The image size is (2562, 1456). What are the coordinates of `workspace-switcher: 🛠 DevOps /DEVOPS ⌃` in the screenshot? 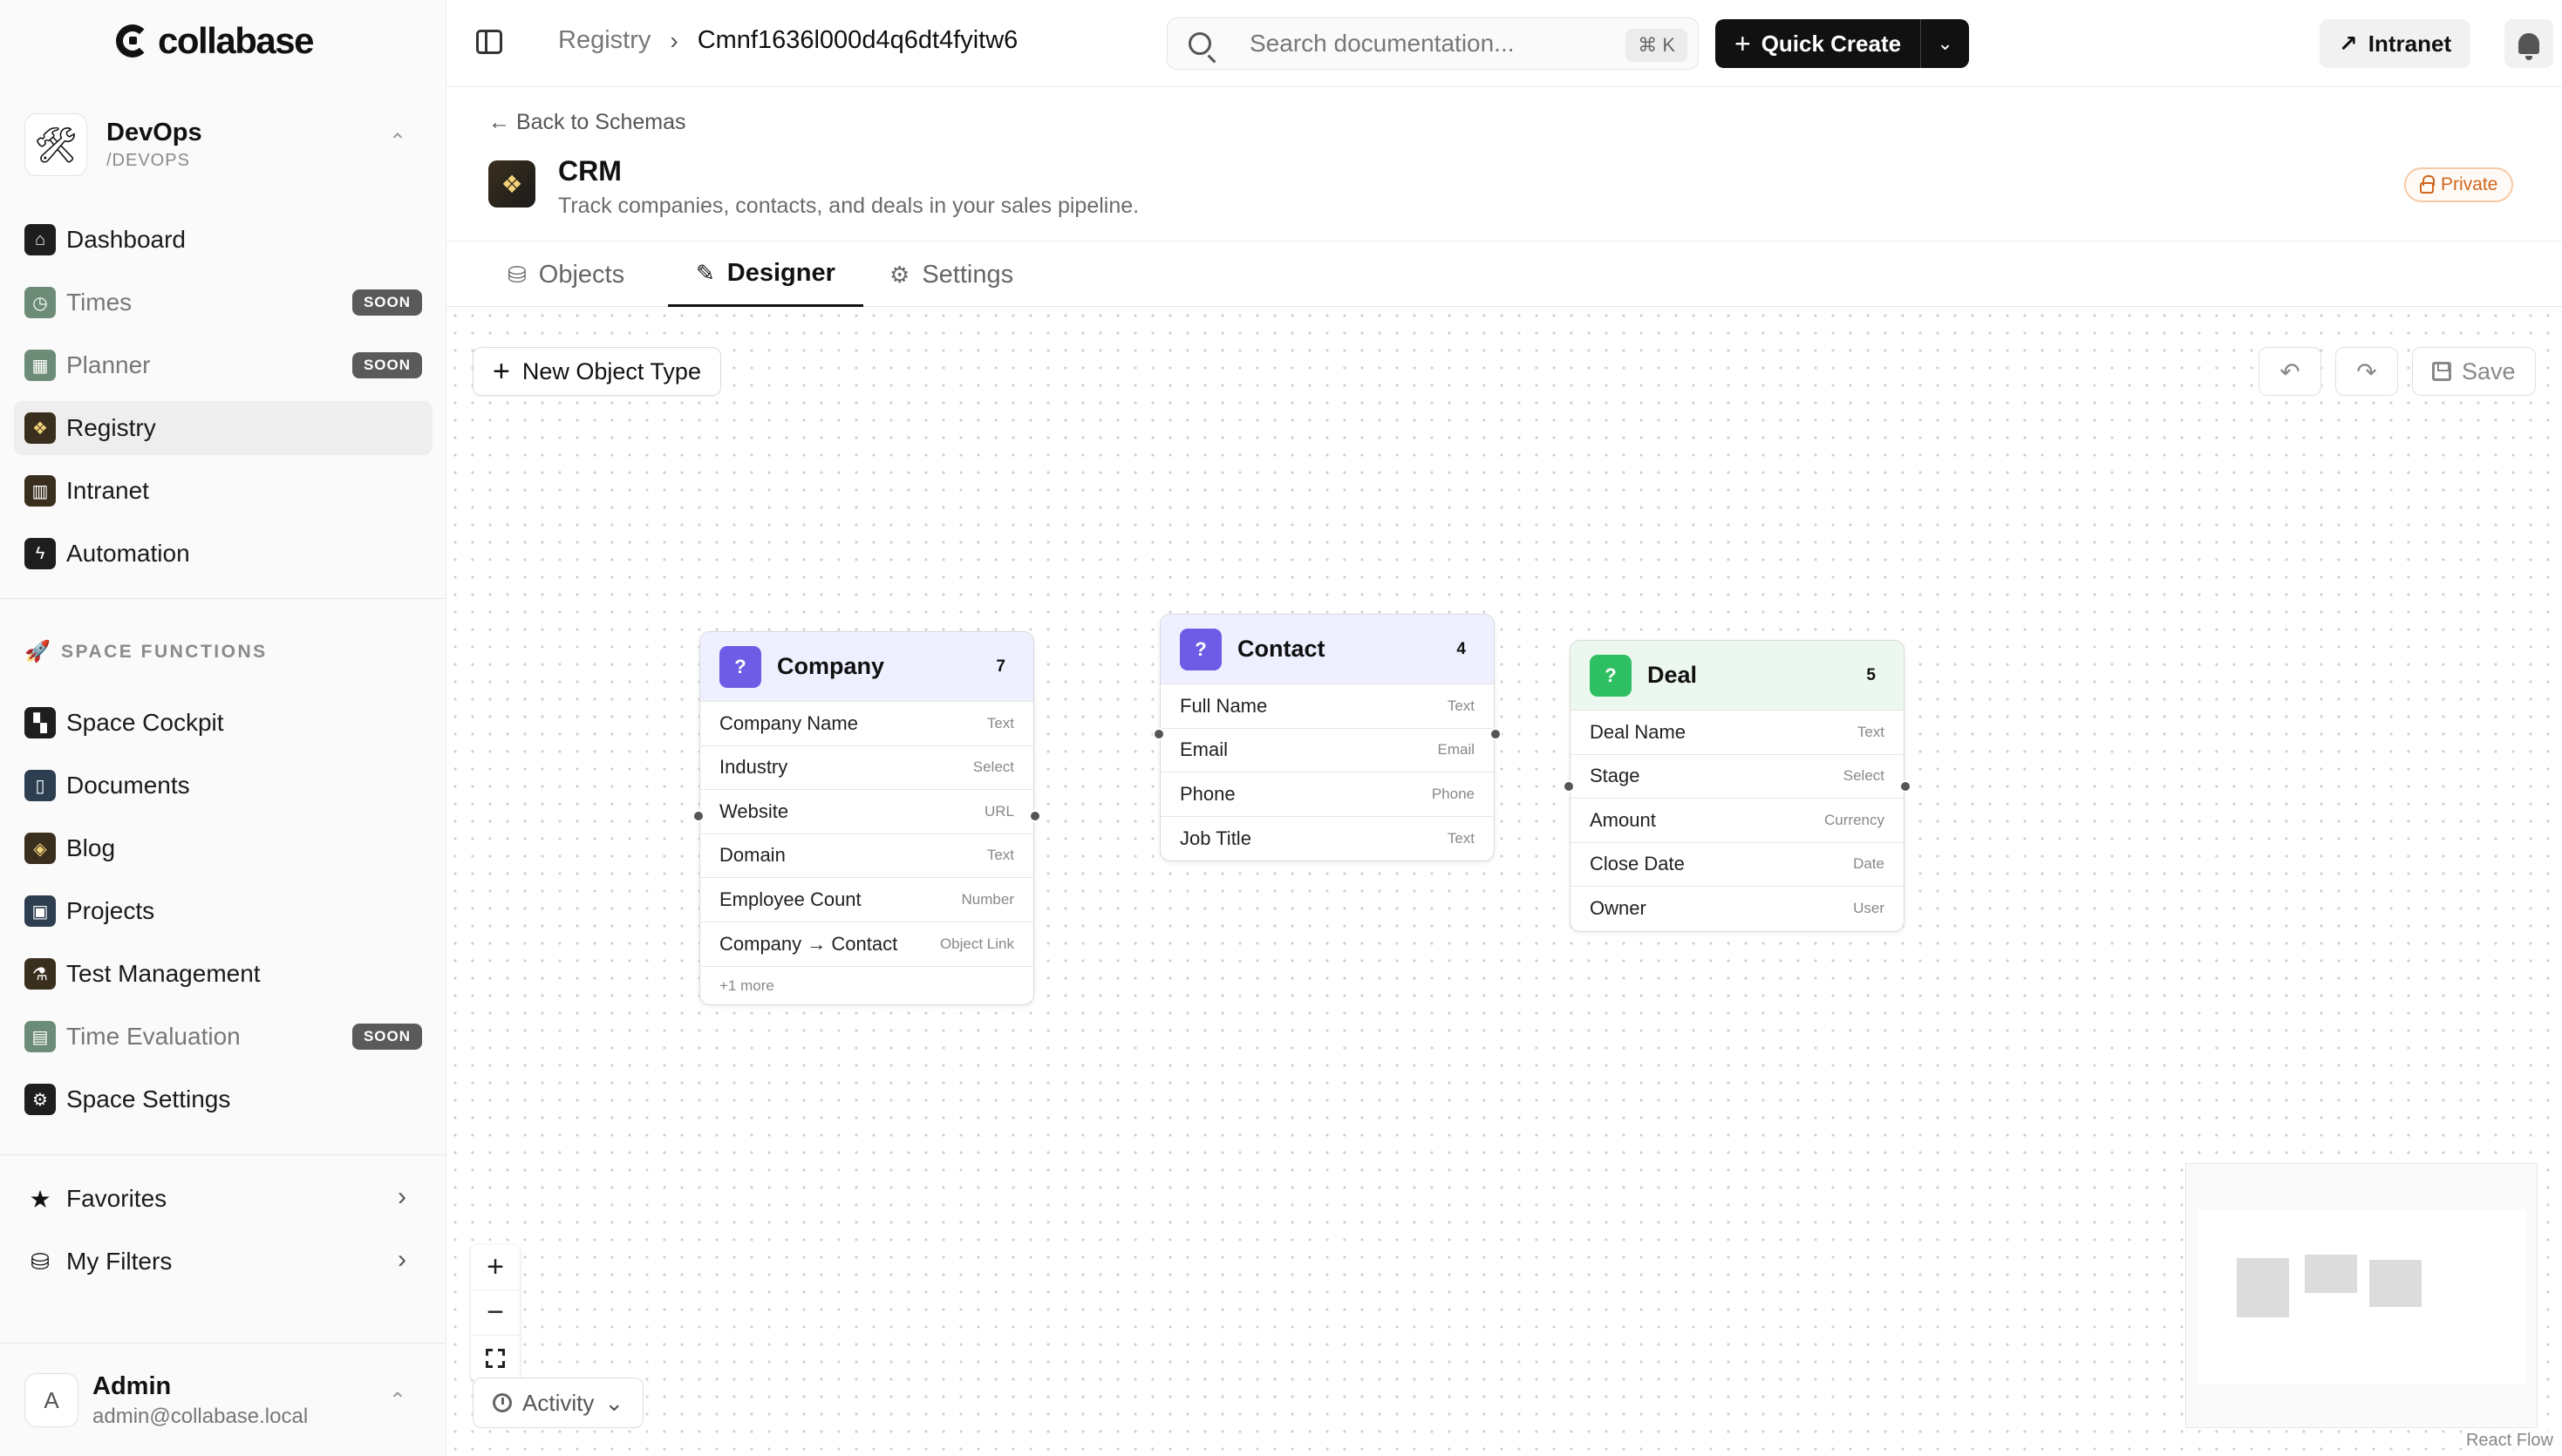 It's located at (223, 145).